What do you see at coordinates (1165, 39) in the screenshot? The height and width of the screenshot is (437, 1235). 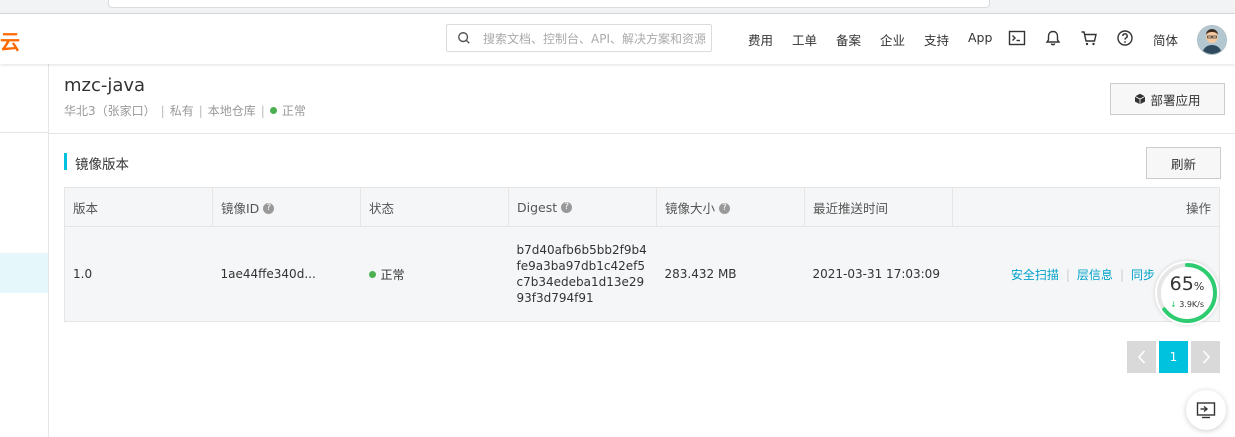 I see `language-switch: 简体` at bounding box center [1165, 39].